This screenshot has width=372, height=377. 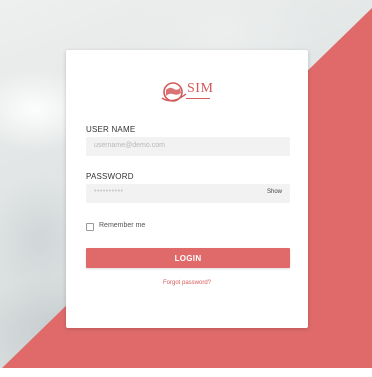 What do you see at coordinates (109, 191) in the screenshot?
I see `password-masked-value: ••••••••••` at bounding box center [109, 191].